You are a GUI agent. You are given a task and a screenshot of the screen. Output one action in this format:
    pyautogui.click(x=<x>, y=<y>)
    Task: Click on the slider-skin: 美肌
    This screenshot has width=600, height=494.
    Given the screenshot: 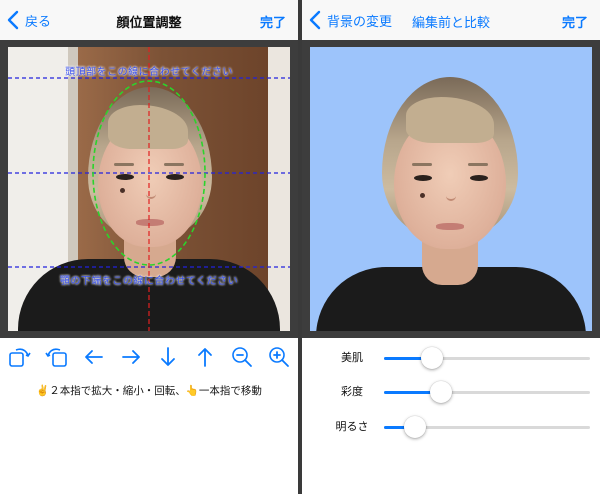 What is the action you would take?
    pyautogui.click(x=451, y=358)
    